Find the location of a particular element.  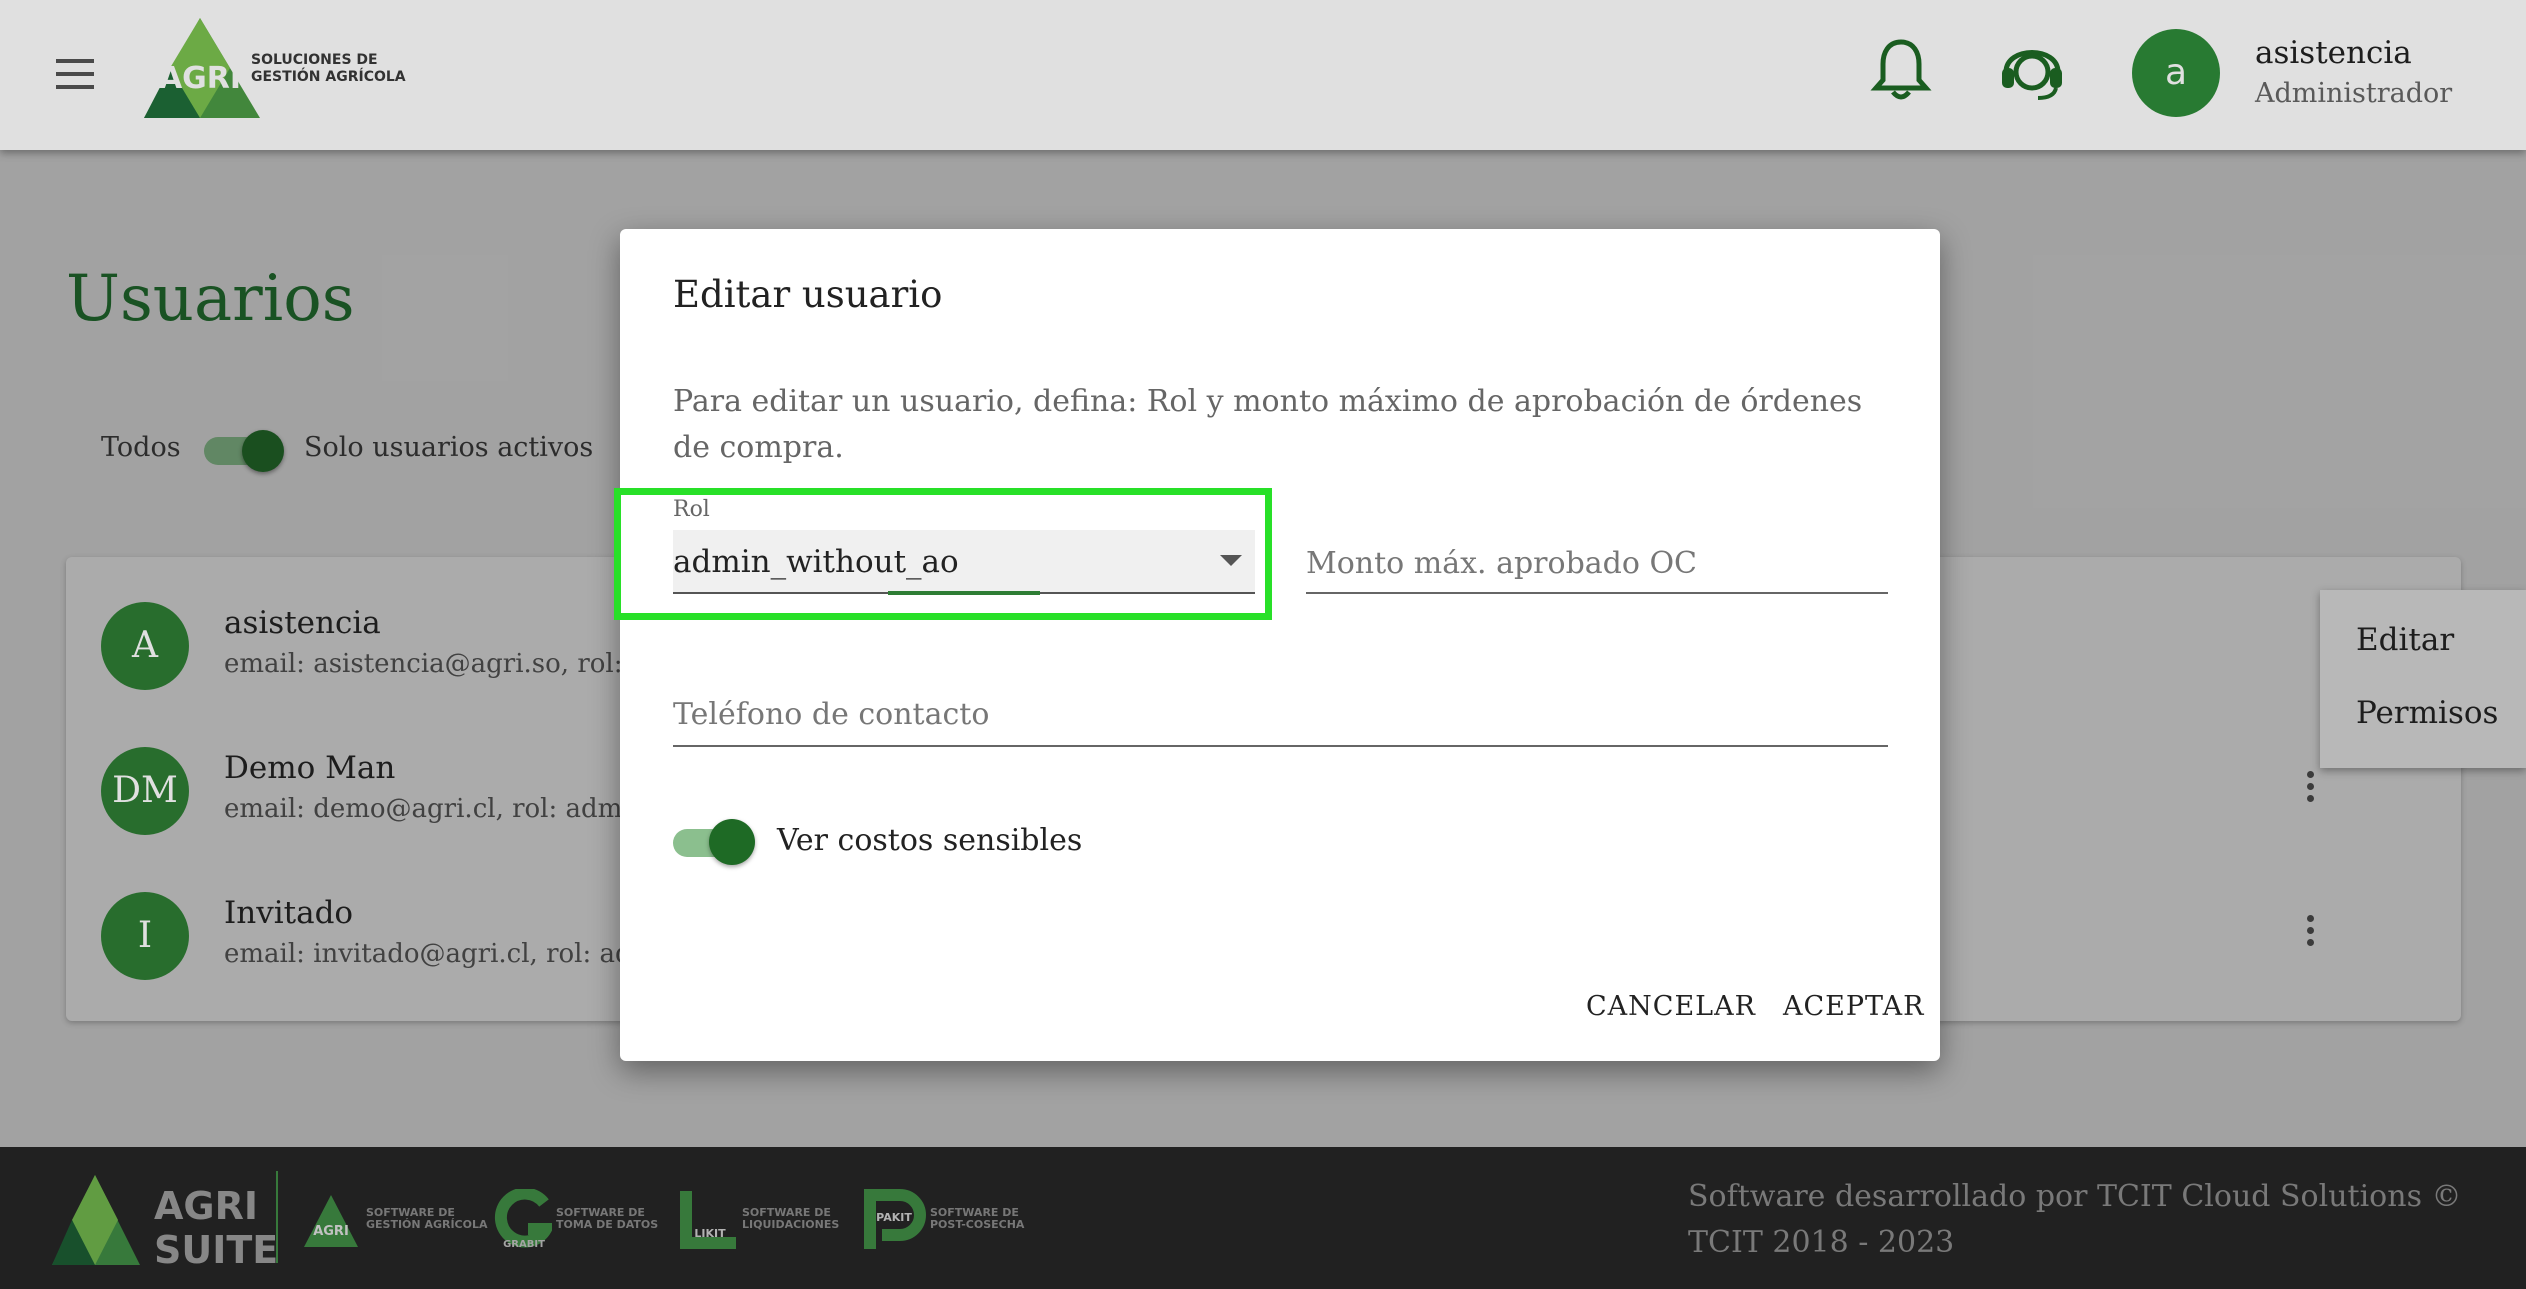

cancel-button: CANCELAR is located at coordinates (1671, 1006).